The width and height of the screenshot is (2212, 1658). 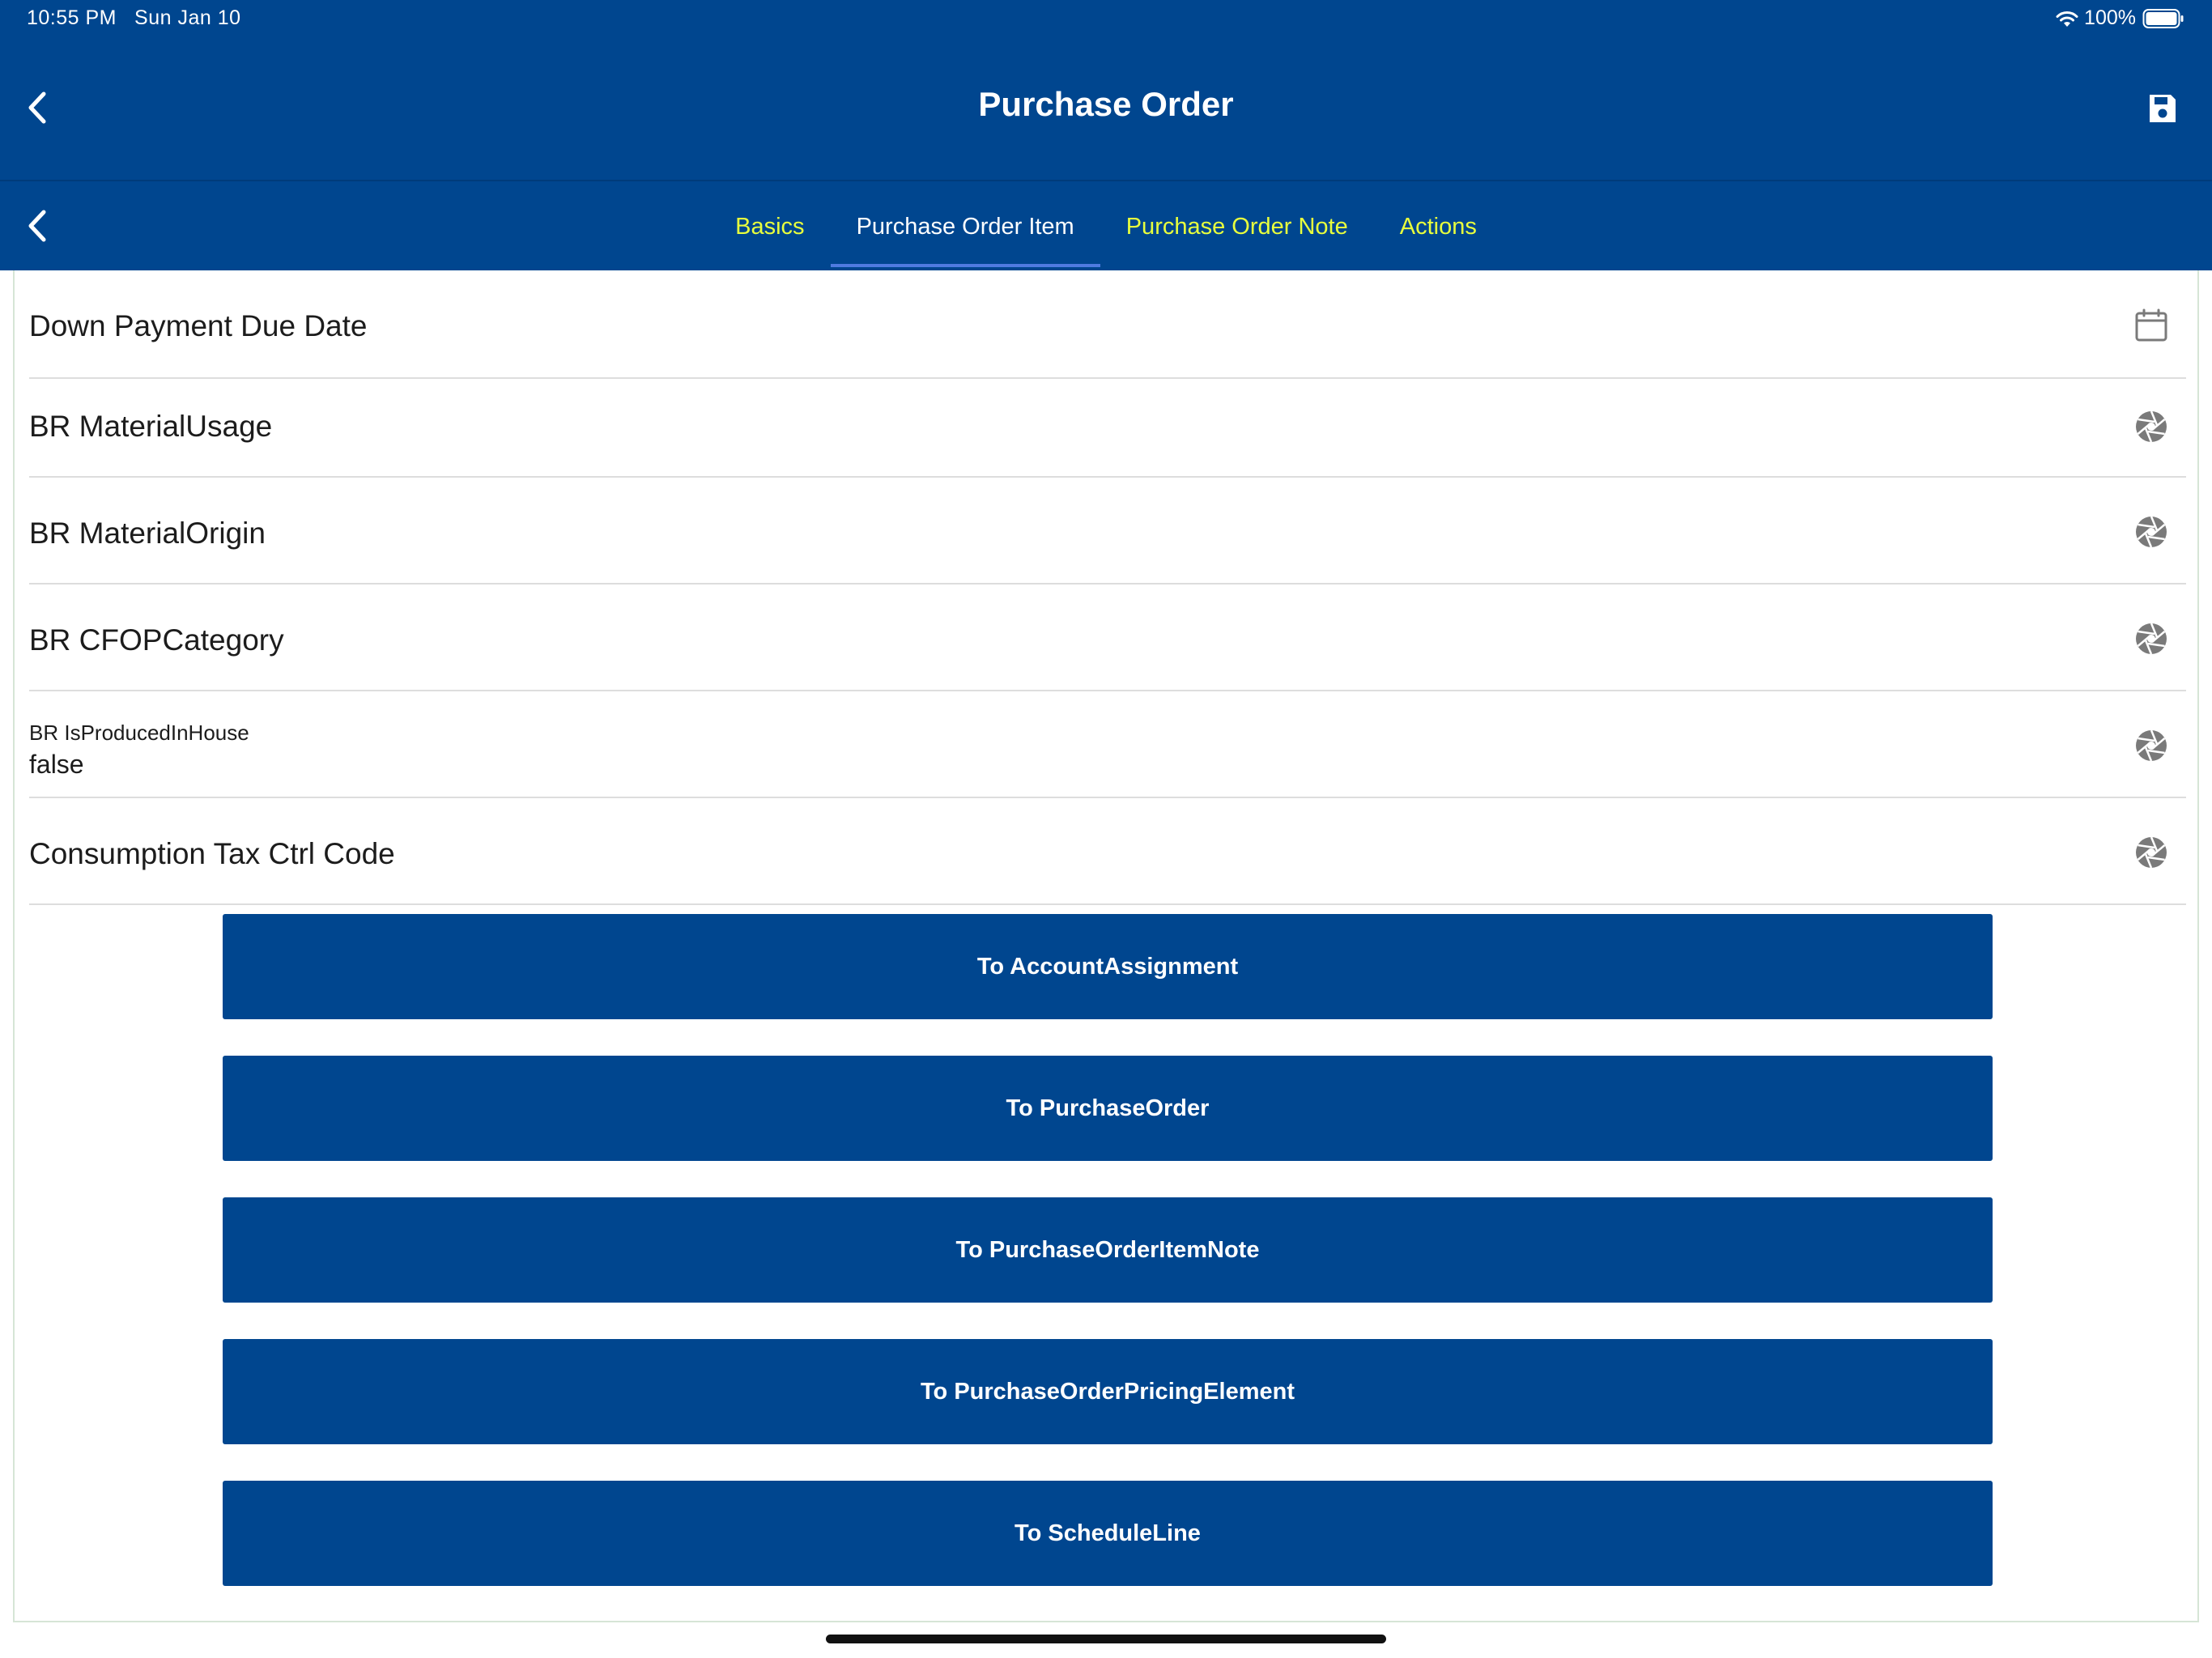 What do you see at coordinates (157, 640) in the screenshot?
I see `field-label: BR CFOPCategory` at bounding box center [157, 640].